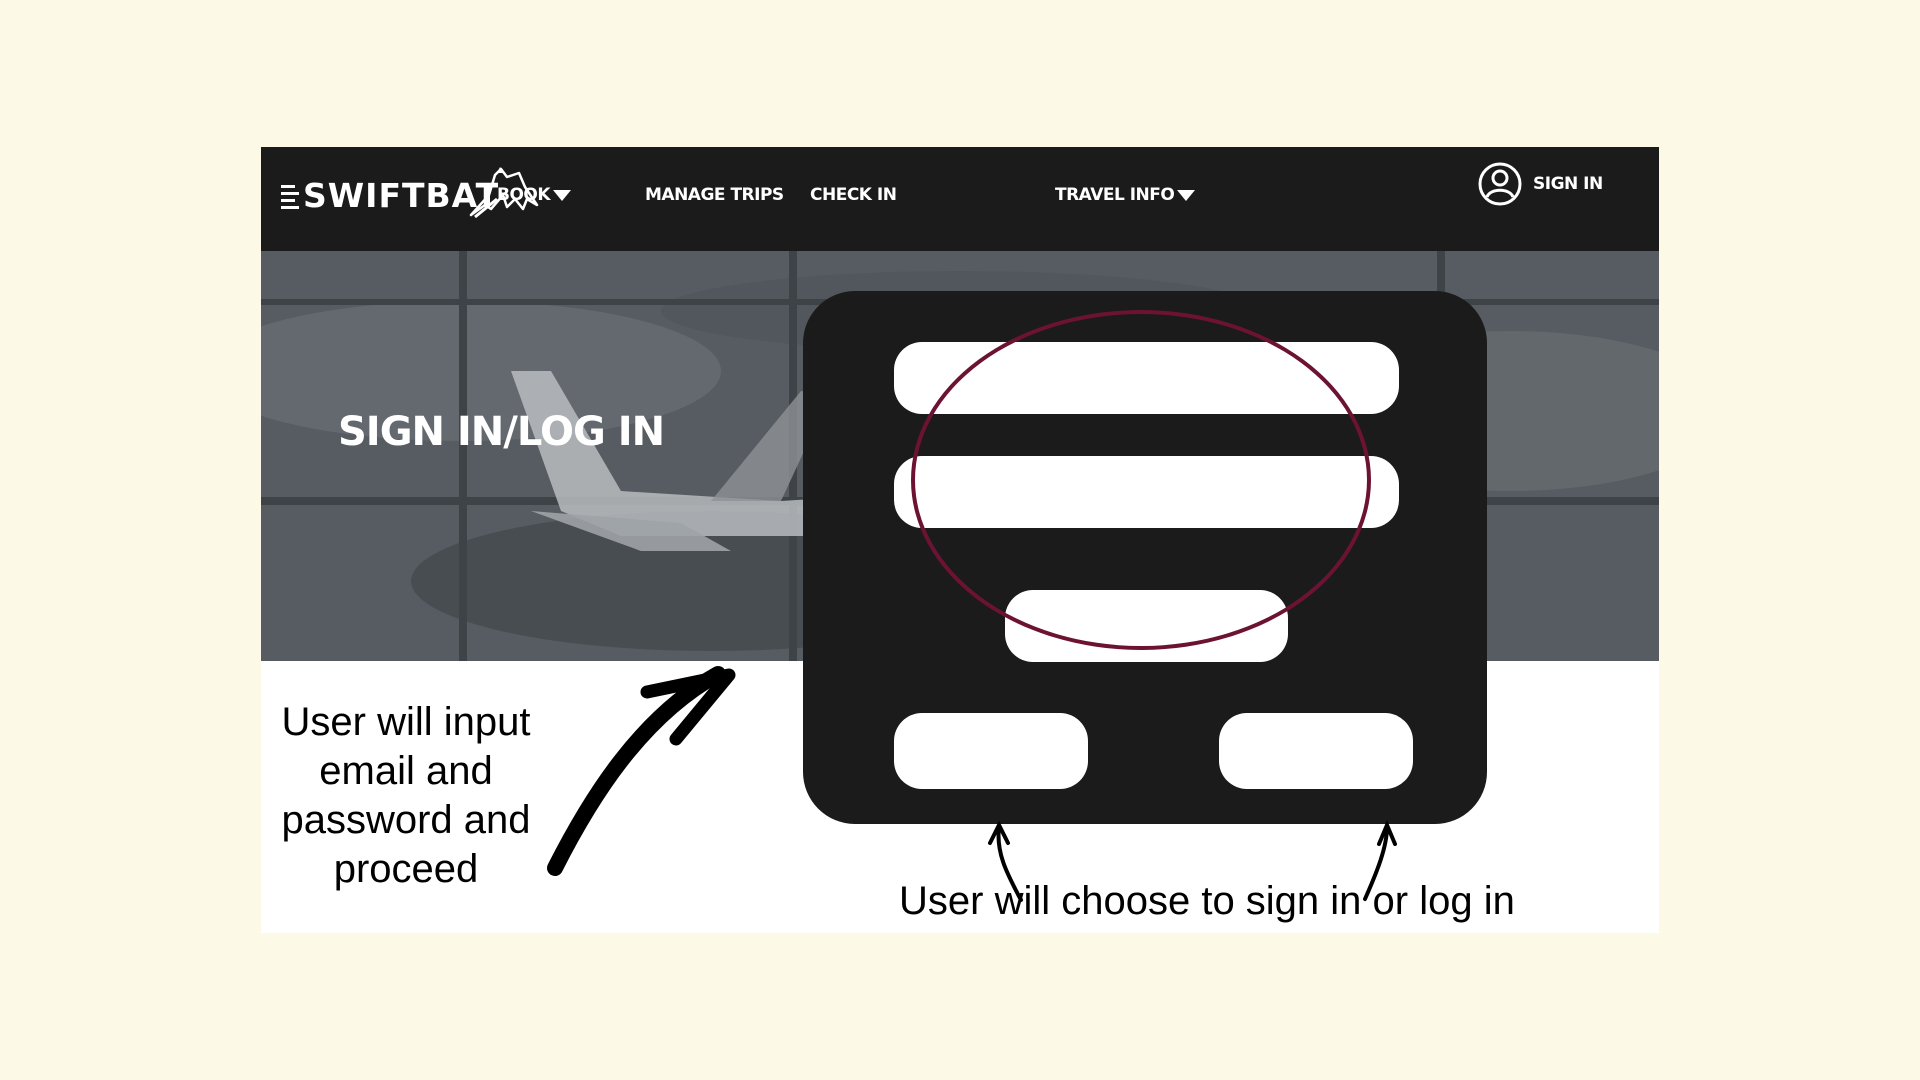 The height and width of the screenshot is (1080, 1920). What do you see at coordinates (636, 771) in the screenshot?
I see `arrow-to-form-icon` at bounding box center [636, 771].